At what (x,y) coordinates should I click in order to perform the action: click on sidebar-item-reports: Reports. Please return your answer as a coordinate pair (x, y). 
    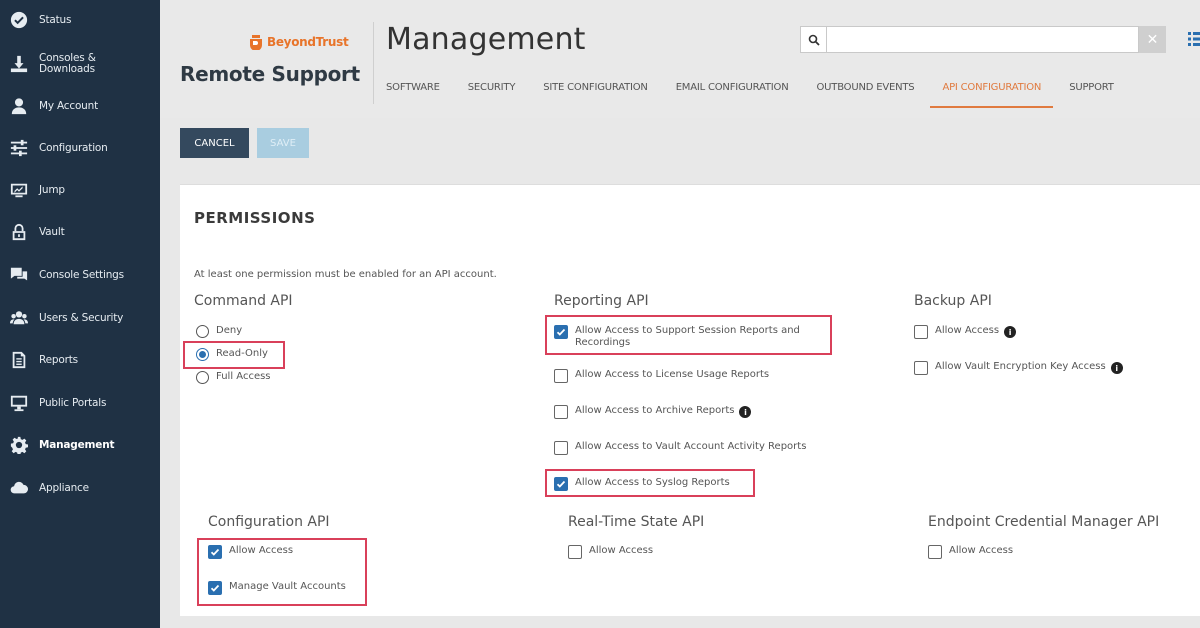
    Looking at the image, I should click on (80, 360).